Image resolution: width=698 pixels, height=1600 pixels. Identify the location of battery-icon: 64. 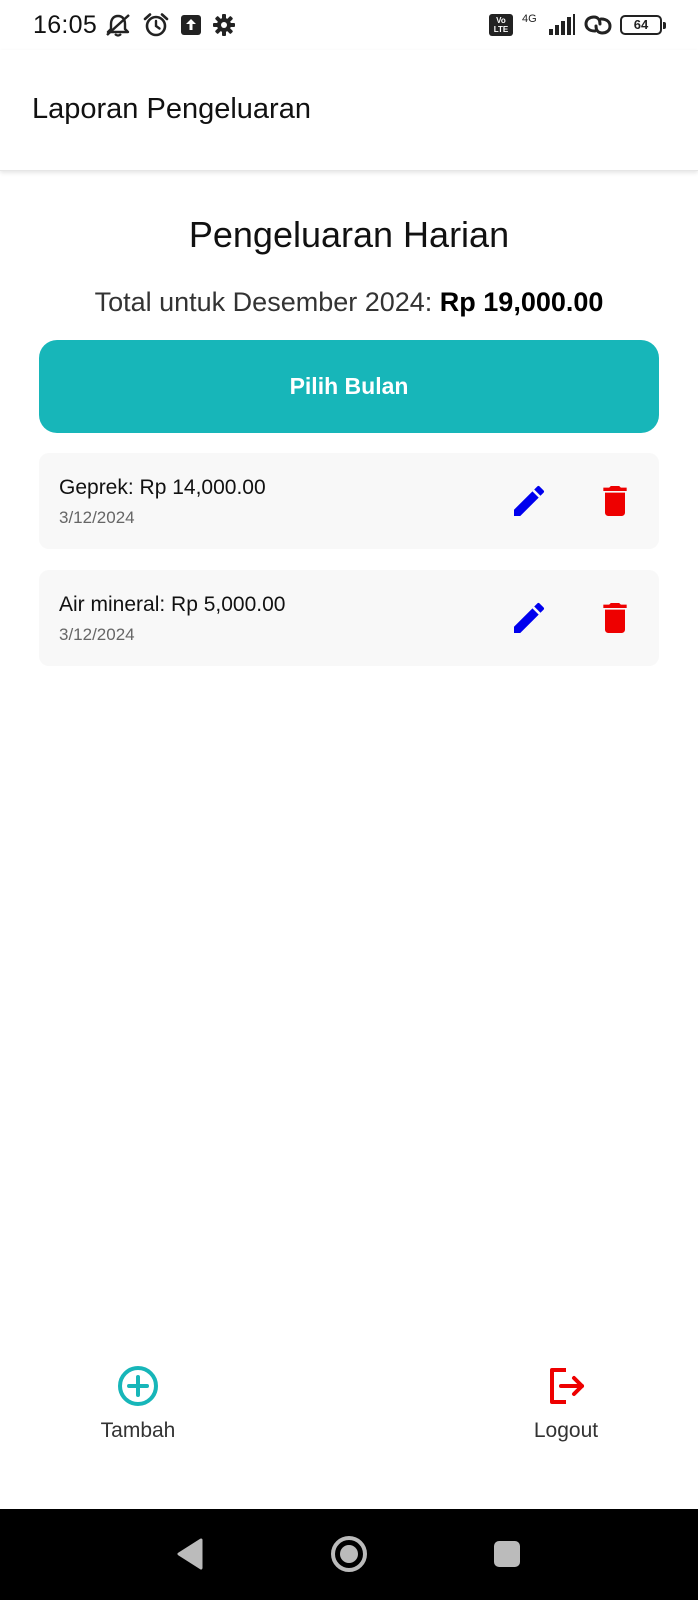
(643, 25).